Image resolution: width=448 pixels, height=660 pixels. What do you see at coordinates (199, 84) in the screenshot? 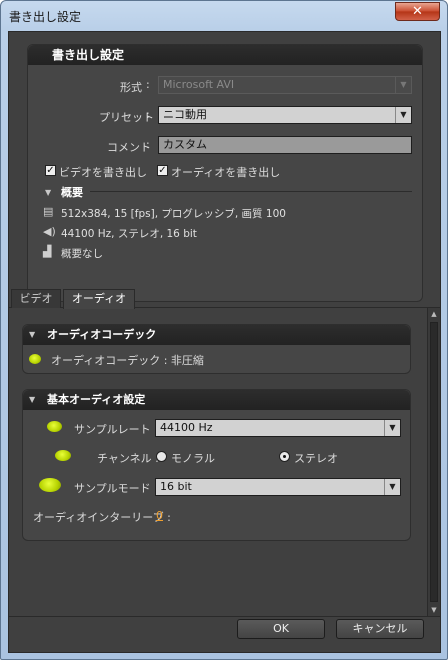
I see `format-value: Microsoft AVI` at bounding box center [199, 84].